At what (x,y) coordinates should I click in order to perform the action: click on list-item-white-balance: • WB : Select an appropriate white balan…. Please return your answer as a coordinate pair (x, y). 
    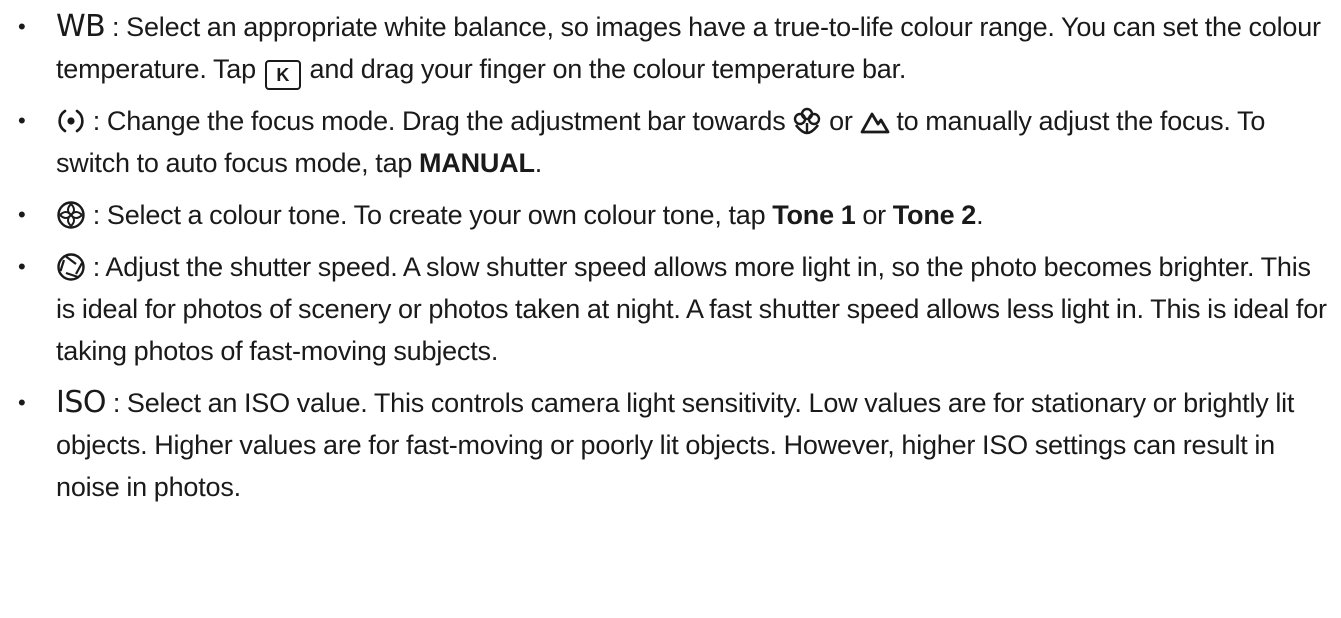
    Looking at the image, I should click on (674, 48).